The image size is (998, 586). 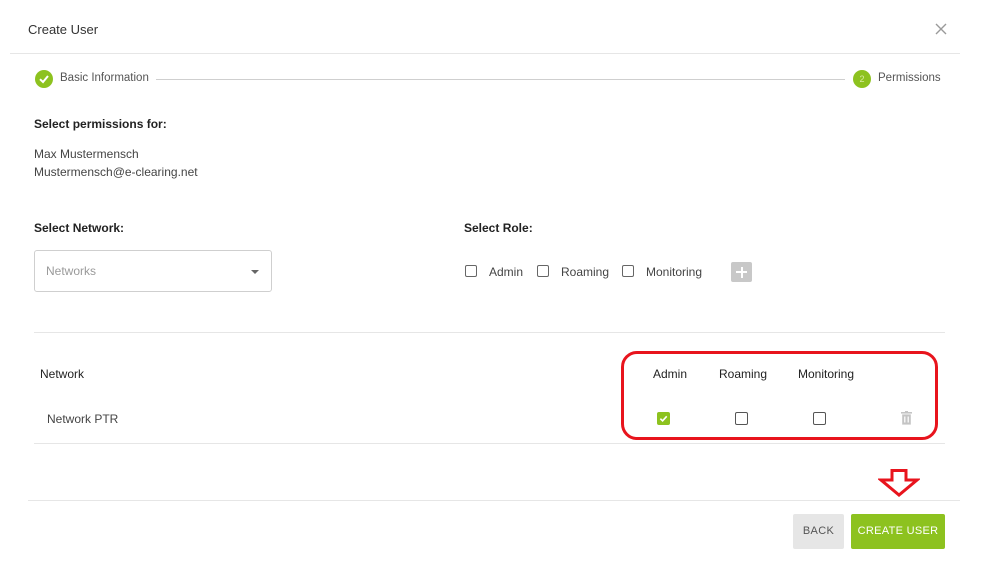 What do you see at coordinates (44, 79) in the screenshot?
I see `step-complete-icon` at bounding box center [44, 79].